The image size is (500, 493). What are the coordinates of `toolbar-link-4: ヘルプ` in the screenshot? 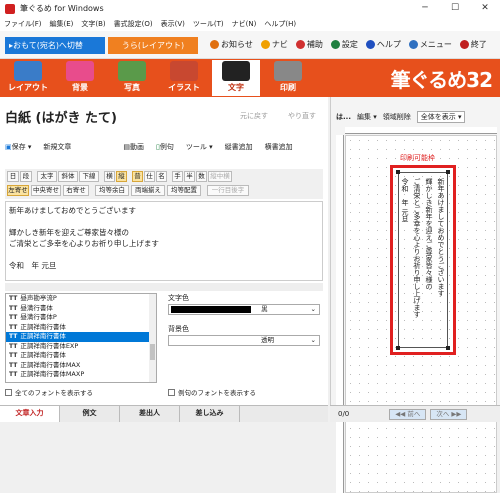 It's located at (383, 44).